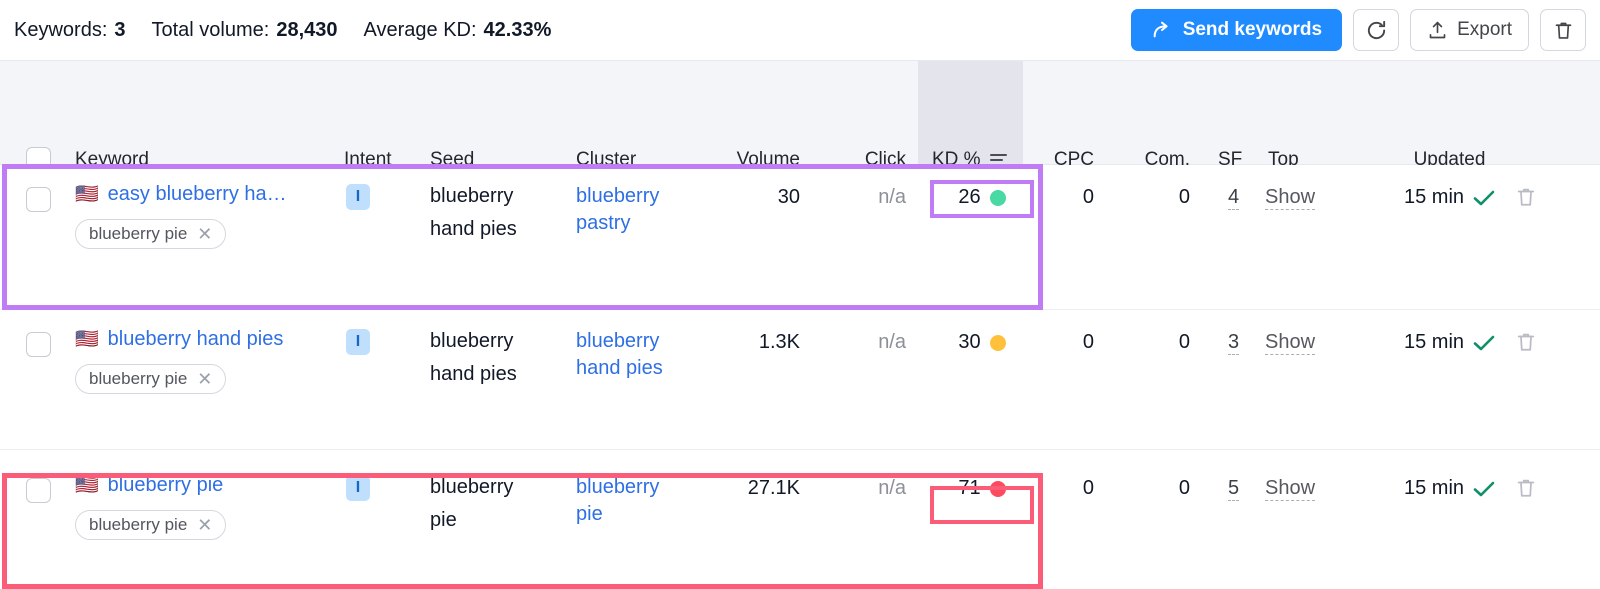 The width and height of the screenshot is (1600, 589). Describe the element at coordinates (779, 342) in the screenshot. I see `volume-cell: 1.3K` at that location.